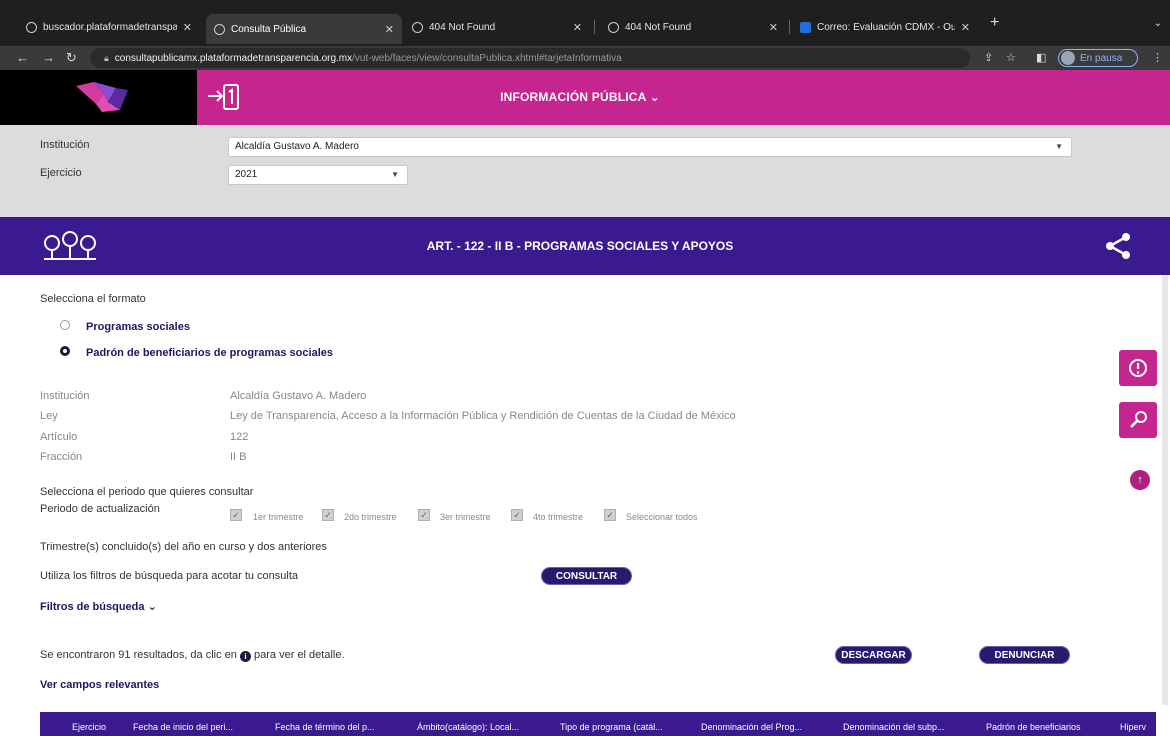 This screenshot has height=736, width=1170. I want to click on site-header: INFORMACIÓN PÚBLICA ⌄, so click(585, 97).